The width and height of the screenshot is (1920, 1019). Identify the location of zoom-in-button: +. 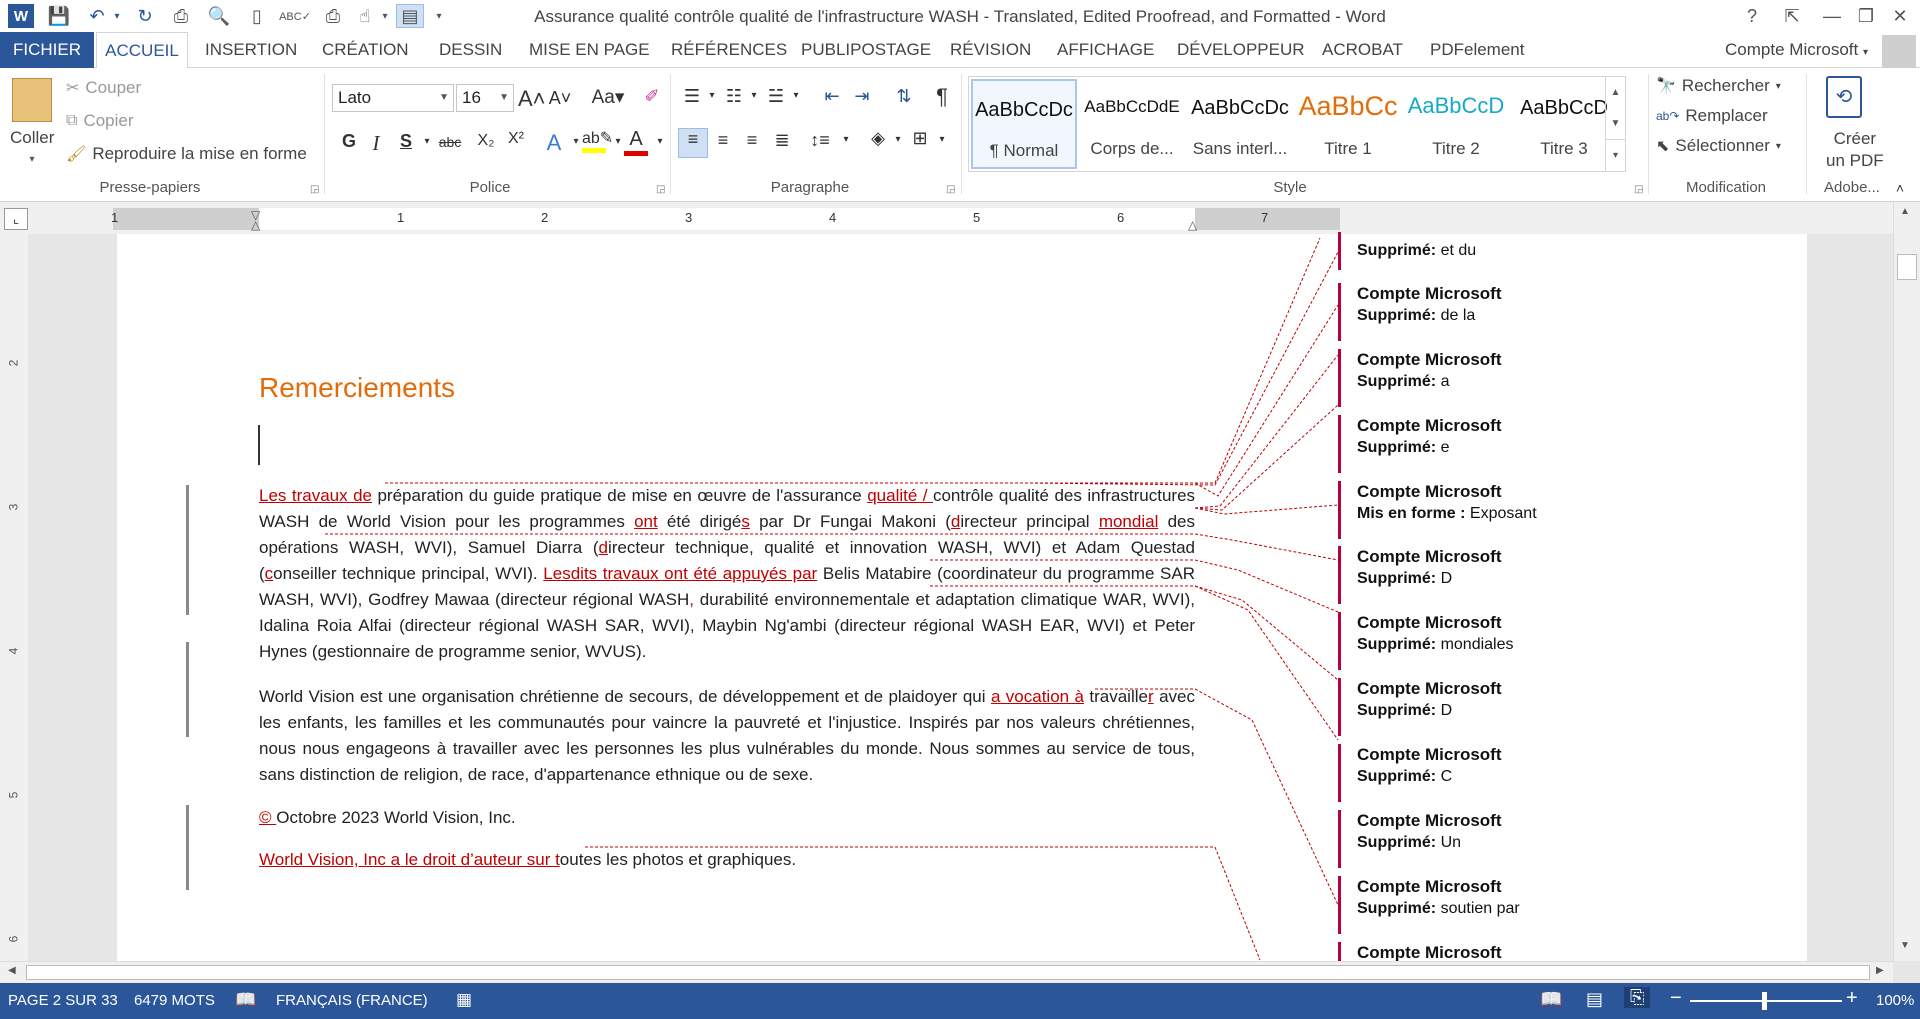
(1852, 998).